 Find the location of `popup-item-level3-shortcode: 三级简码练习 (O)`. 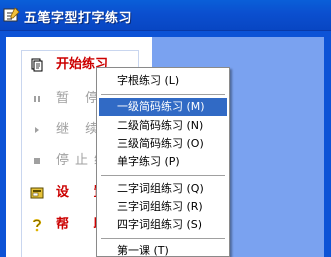

popup-item-level3-shortcode: 三级简码练习 (O) is located at coordinates (163, 144).